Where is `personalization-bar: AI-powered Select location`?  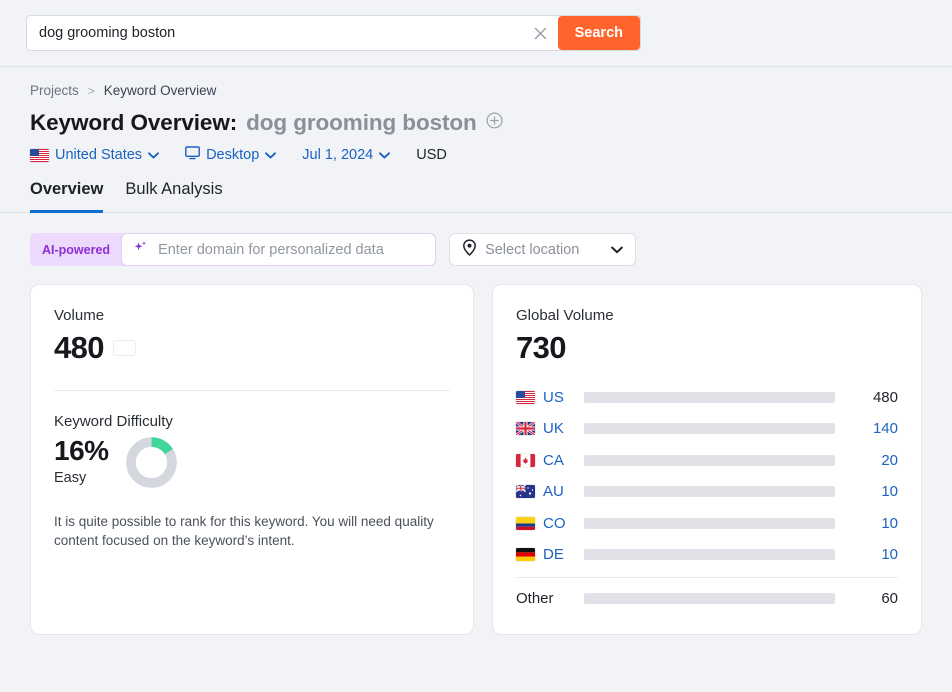 personalization-bar: AI-powered Select location is located at coordinates (476, 239).